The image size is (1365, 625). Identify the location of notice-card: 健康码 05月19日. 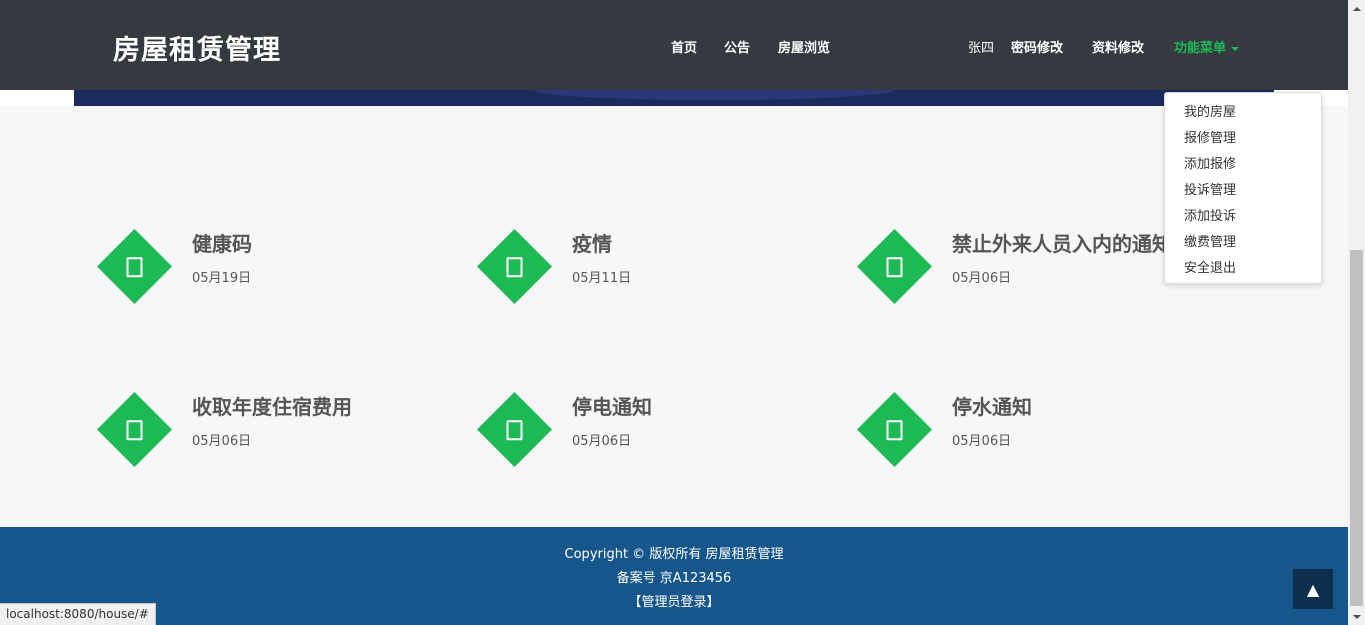
(279, 273).